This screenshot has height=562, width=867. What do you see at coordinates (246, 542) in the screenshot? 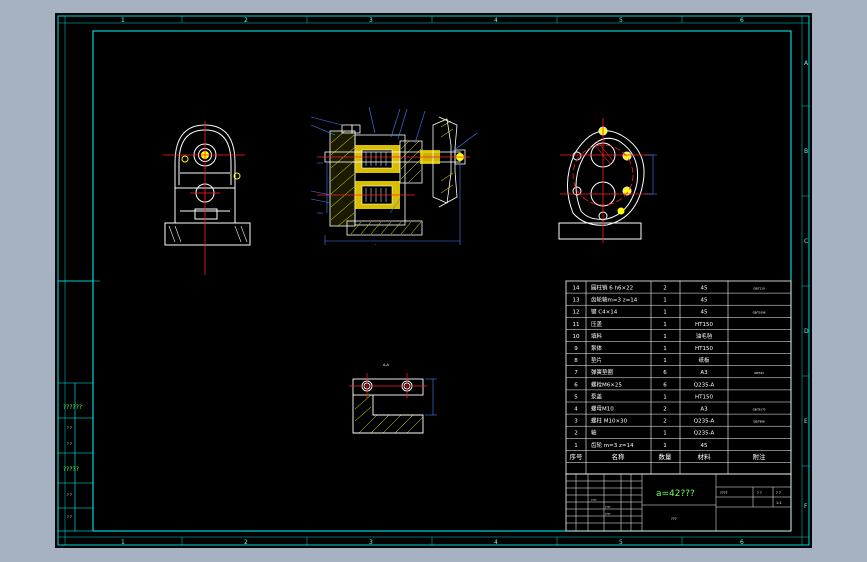
I see `zone-bottom-2: 2` at bounding box center [246, 542].